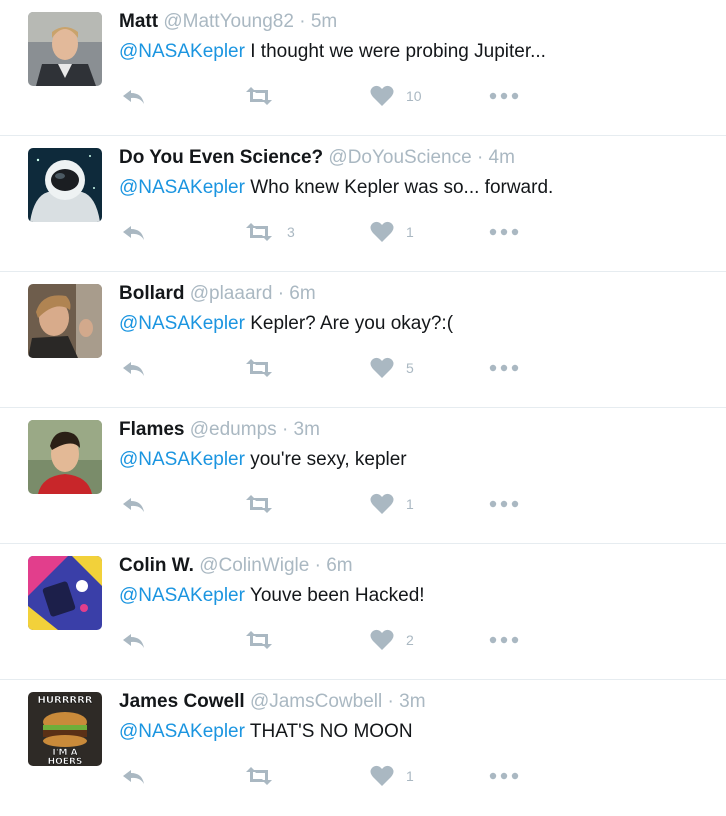  I want to click on tweet-header: Colin W. @ColinWigle · 6m, so click(236, 566).